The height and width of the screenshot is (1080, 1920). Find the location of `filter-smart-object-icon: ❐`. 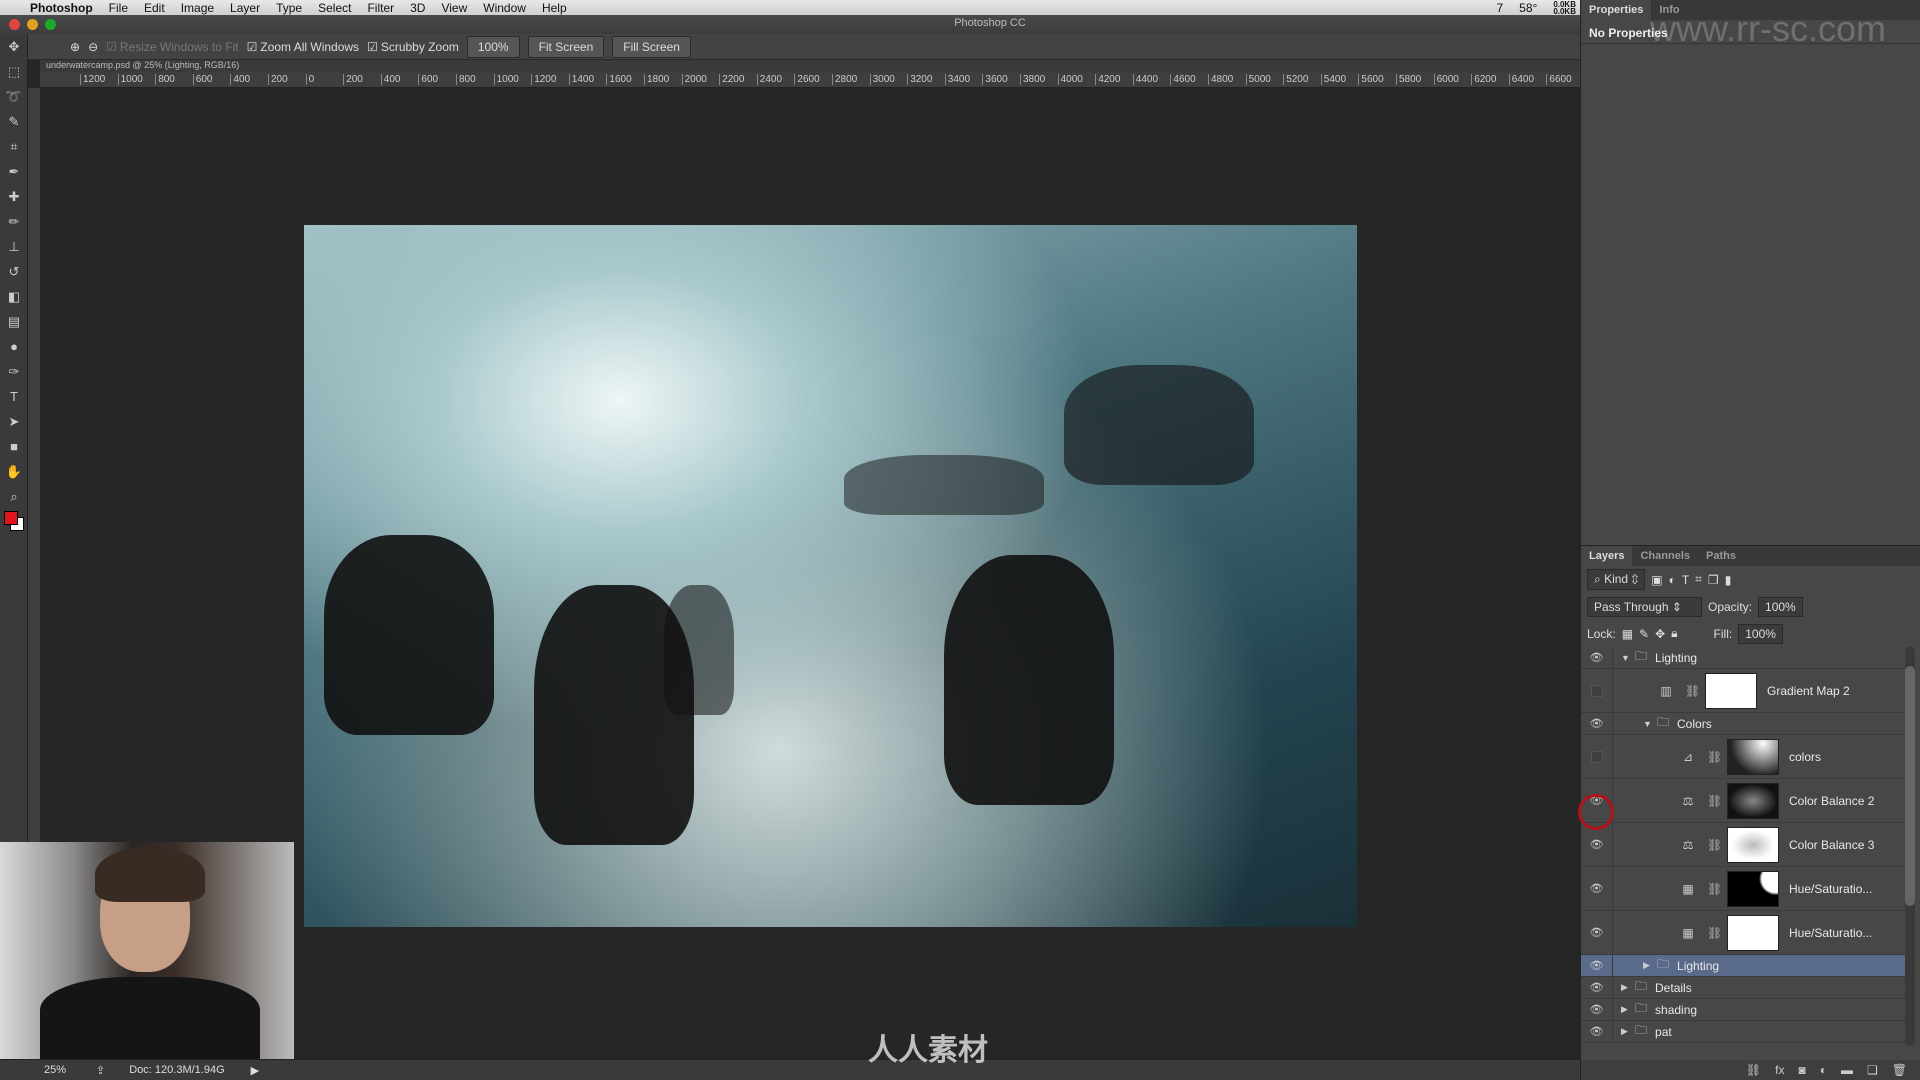

filter-smart-object-icon: ❐ is located at coordinates (1713, 580).